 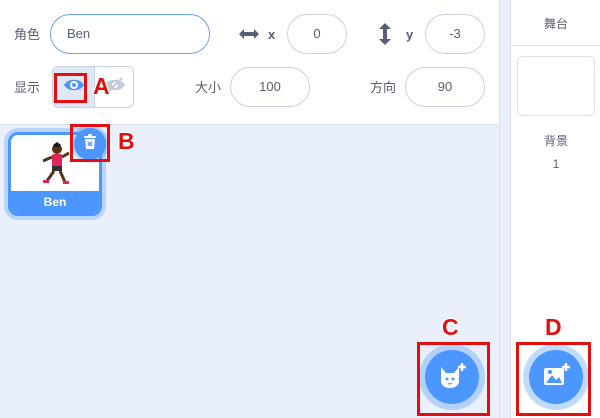 What do you see at coordinates (555, 141) in the screenshot?
I see `backdrops-label: 背景` at bounding box center [555, 141].